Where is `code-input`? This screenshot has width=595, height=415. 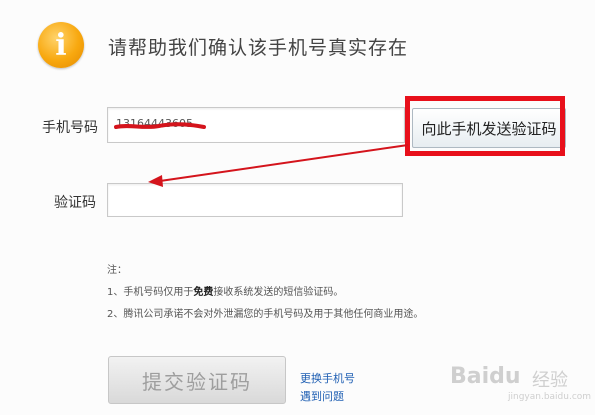
code-input is located at coordinates (255, 200).